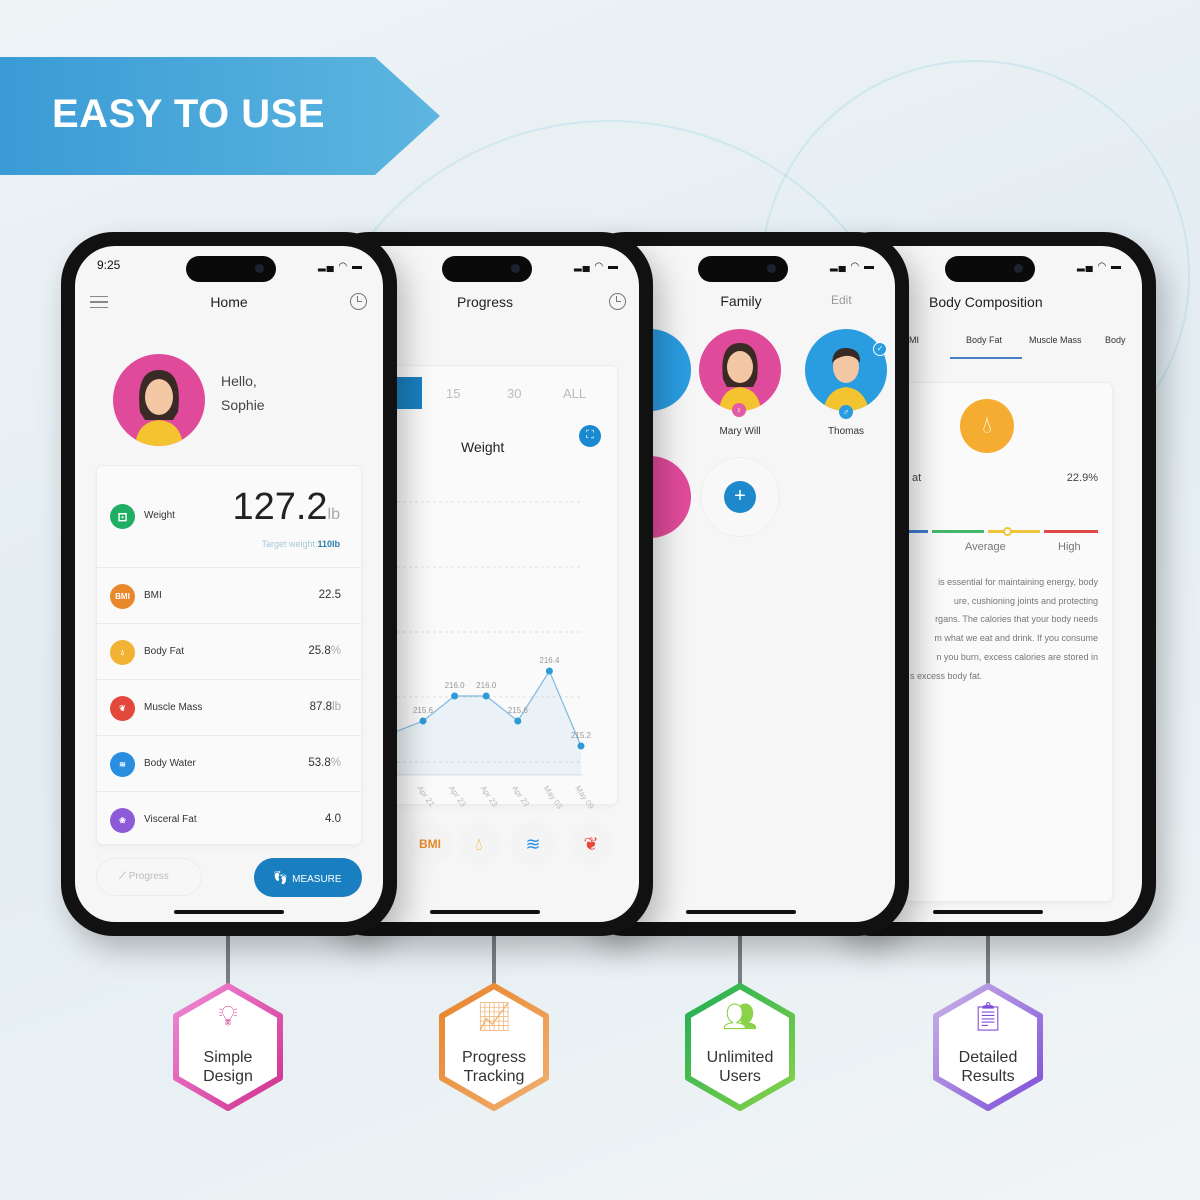 This screenshot has width=1200, height=1200. I want to click on member-avatar-thomas, so click(846, 370).